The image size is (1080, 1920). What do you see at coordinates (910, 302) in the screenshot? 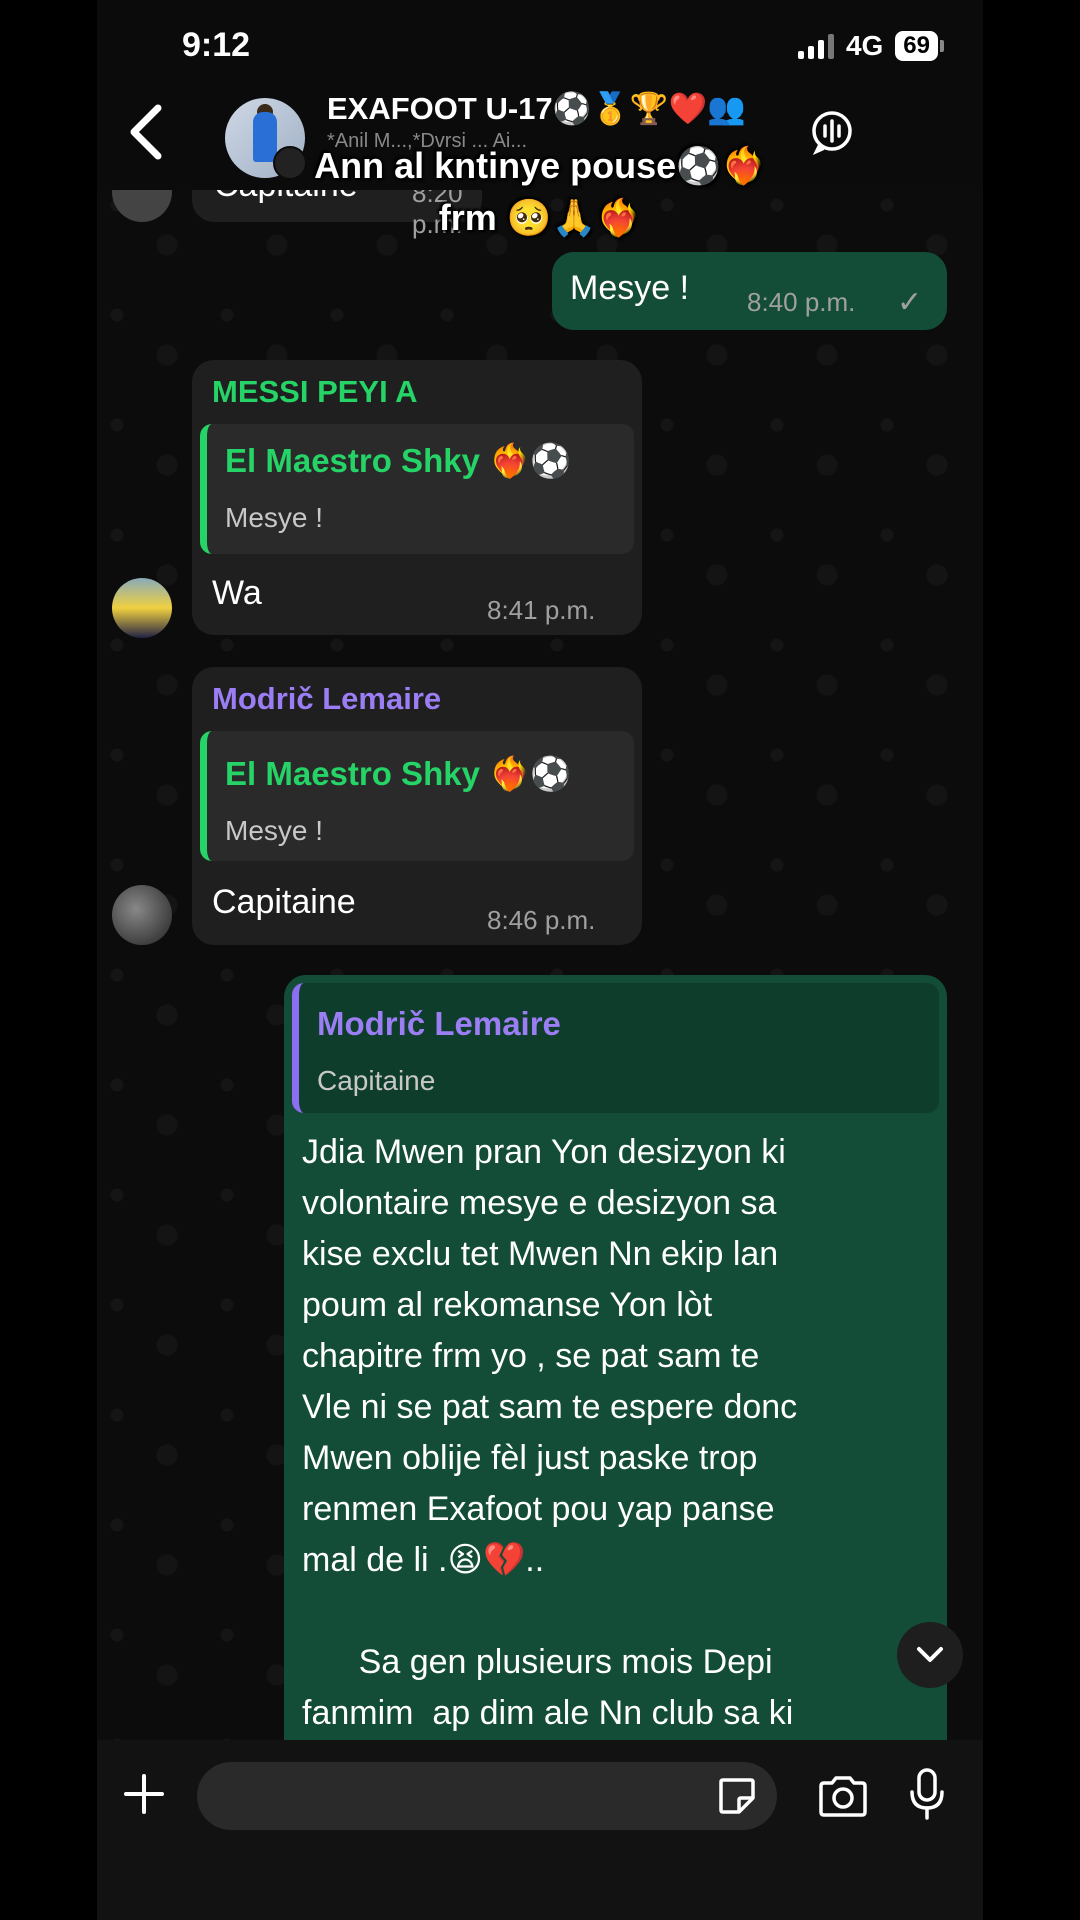
I see `sent-check-icon: ✓` at bounding box center [910, 302].